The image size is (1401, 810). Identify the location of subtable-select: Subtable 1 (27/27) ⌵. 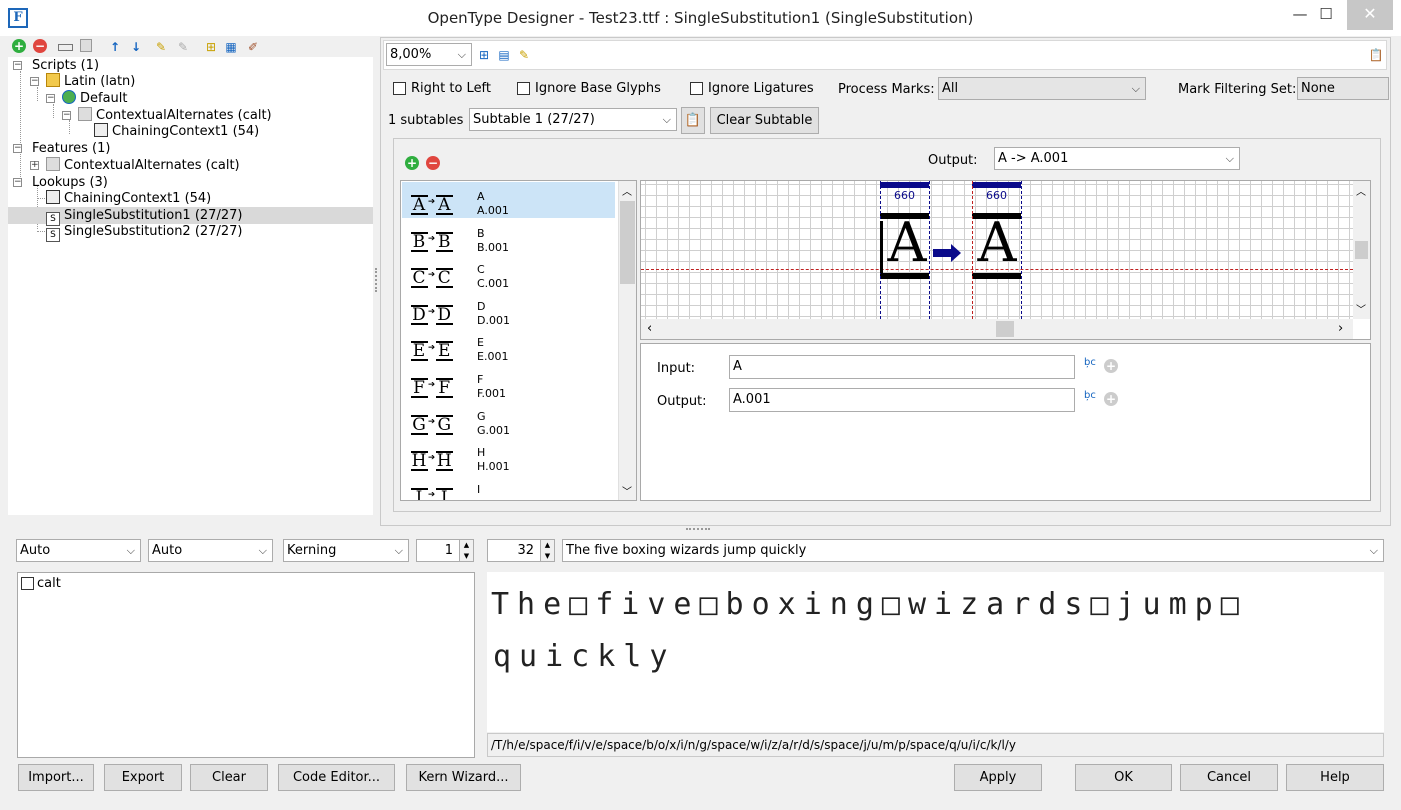
(573, 119).